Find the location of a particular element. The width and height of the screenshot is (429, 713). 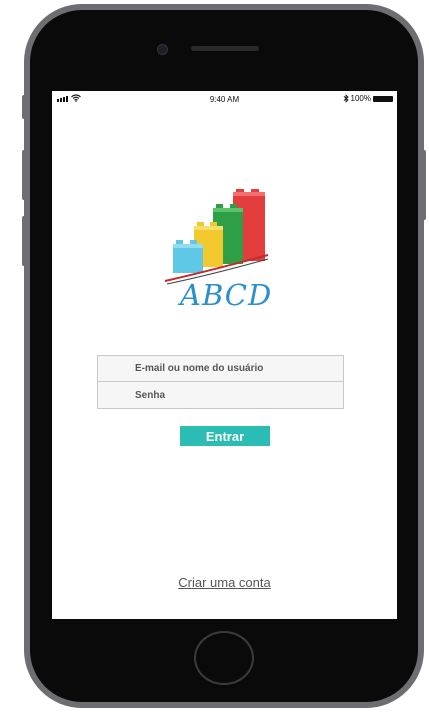

password-field-box is located at coordinates (220, 395).